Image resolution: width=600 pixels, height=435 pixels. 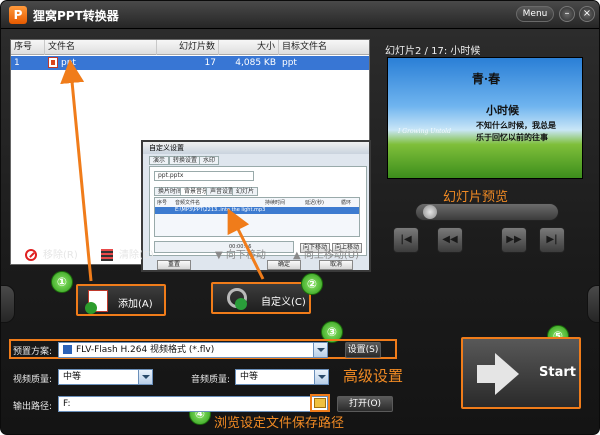 I want to click on preset-value: FLV-Flash H.264 视频格式 (*.flv), so click(x=145, y=350).